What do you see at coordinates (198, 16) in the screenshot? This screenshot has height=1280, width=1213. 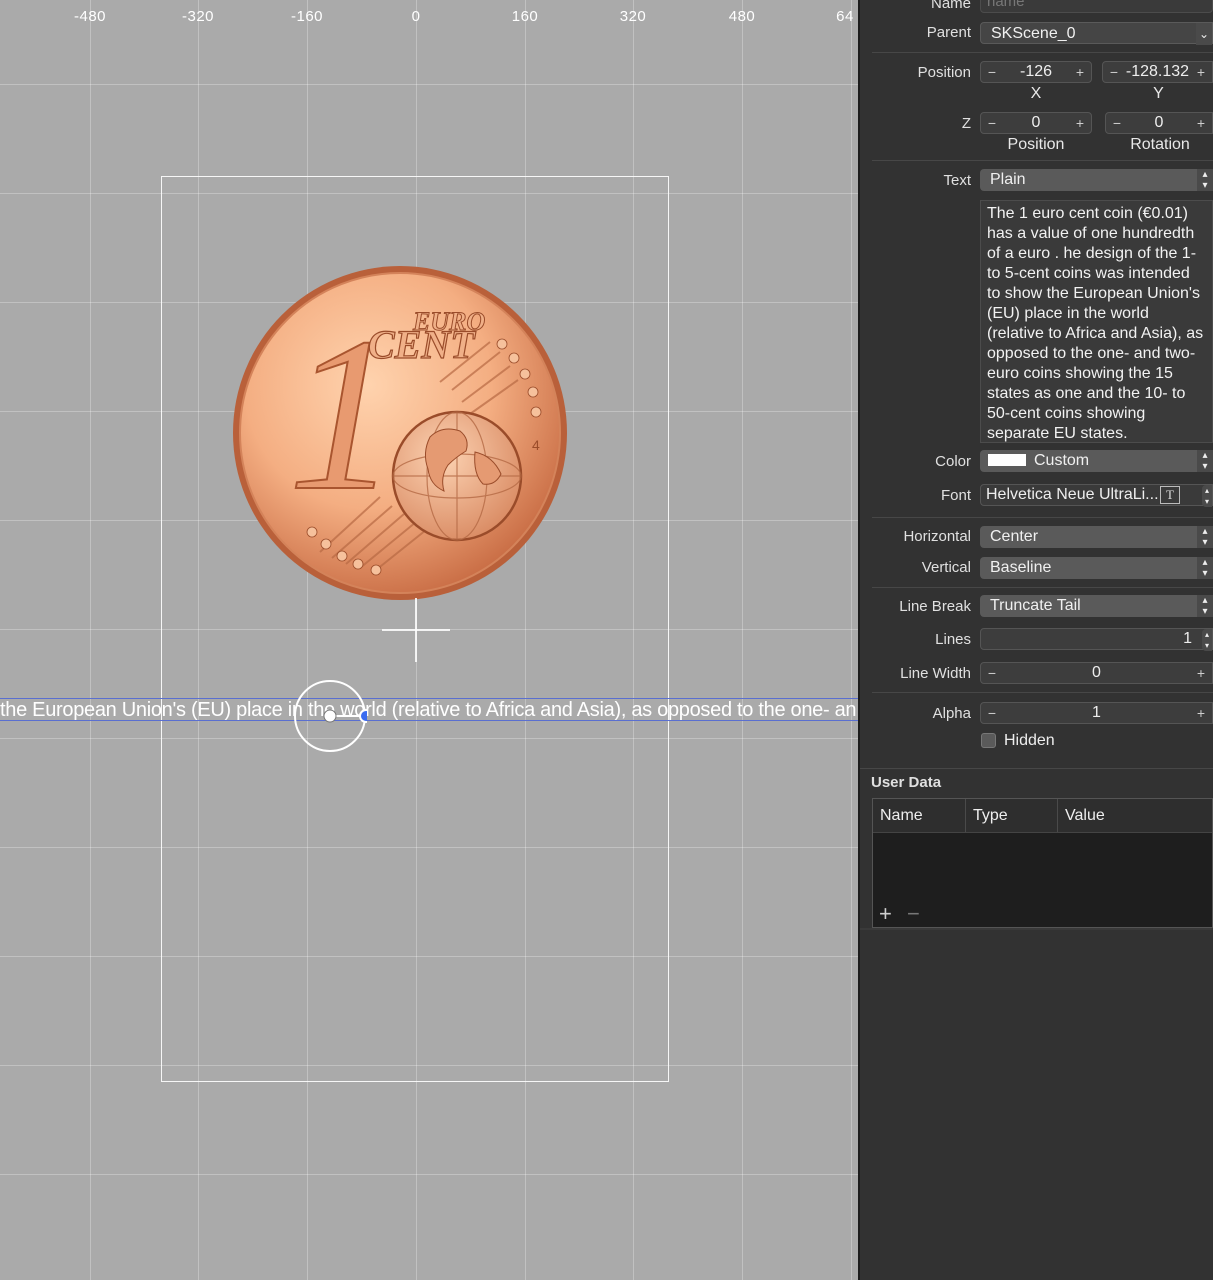 I see `ruler-label: -320` at bounding box center [198, 16].